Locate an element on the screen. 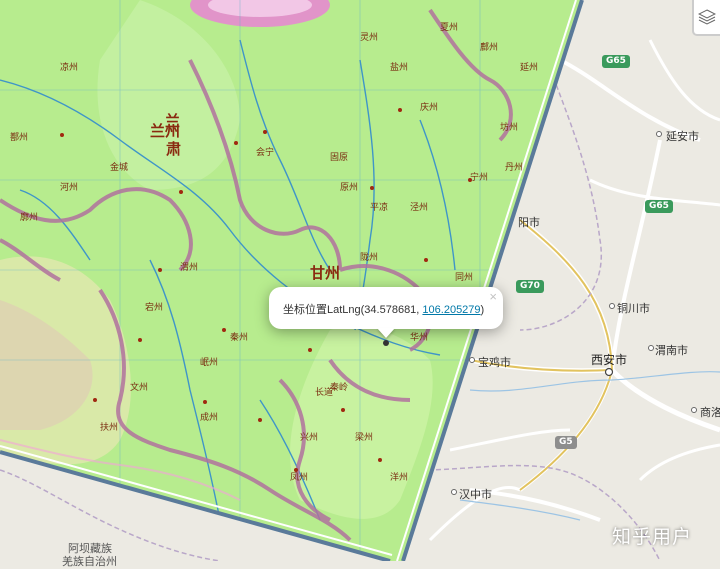  popup-longitude-link: 106.205279 is located at coordinates (451, 310).